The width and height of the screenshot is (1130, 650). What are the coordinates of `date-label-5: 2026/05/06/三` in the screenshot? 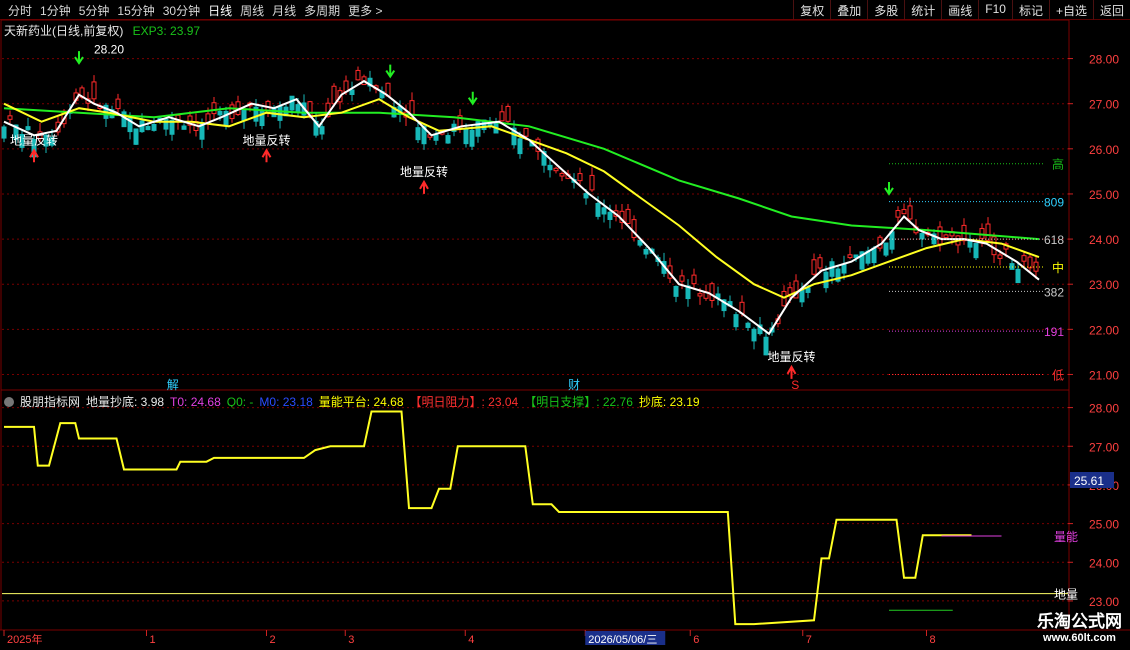 It's located at (622, 640).